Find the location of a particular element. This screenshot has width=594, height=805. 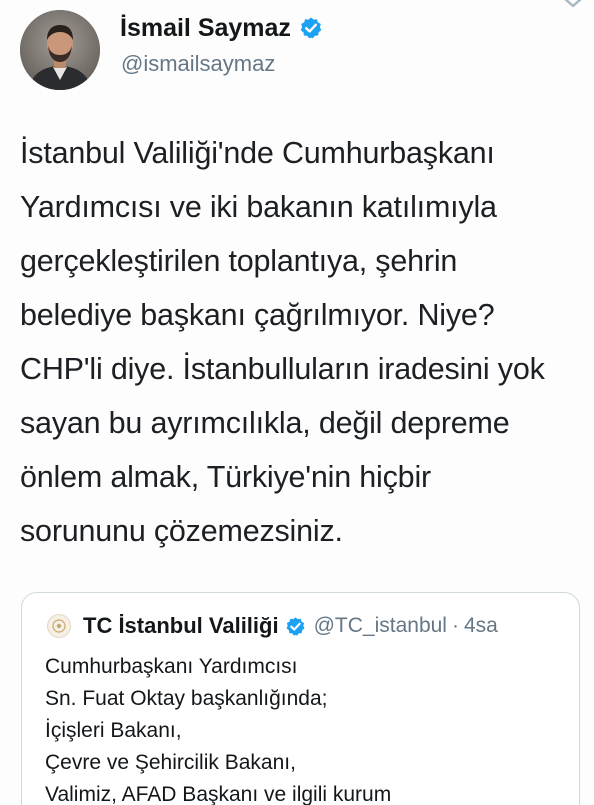

tweet-line: sorununu çözemezsiniz. is located at coordinates (181, 531).